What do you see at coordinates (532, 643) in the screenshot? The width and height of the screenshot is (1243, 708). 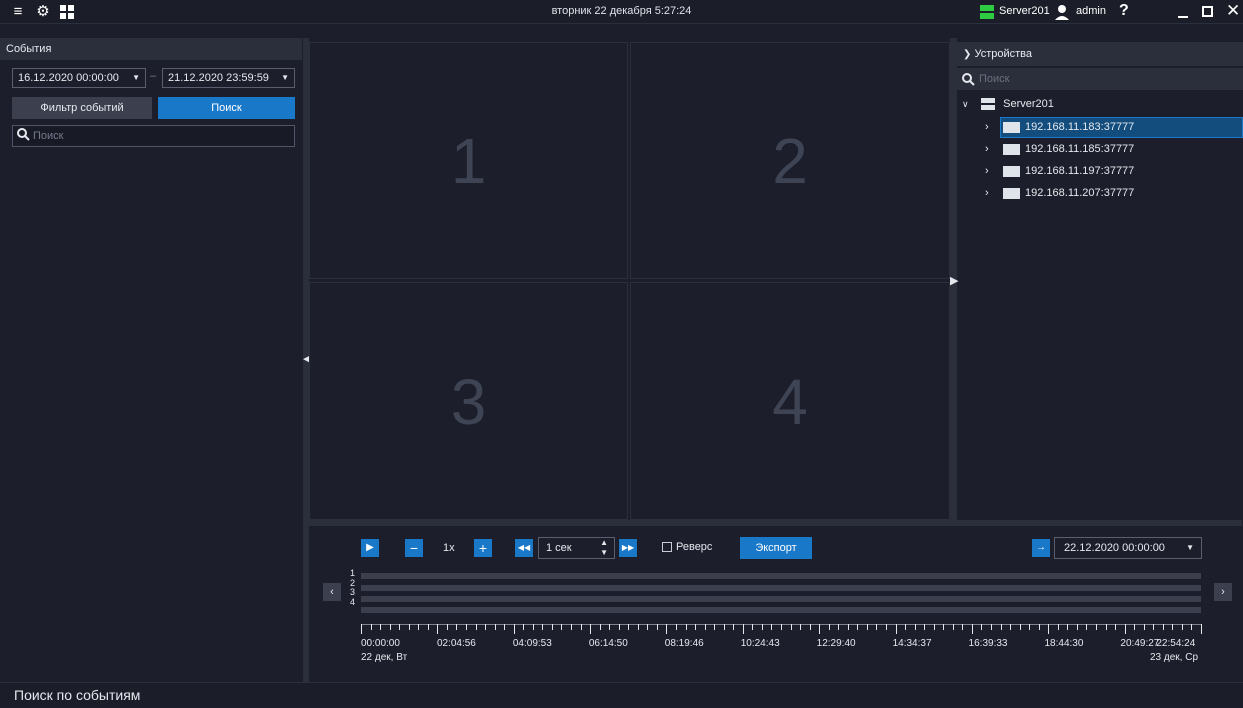 I see `timeline-time-label: 04:09:53` at bounding box center [532, 643].